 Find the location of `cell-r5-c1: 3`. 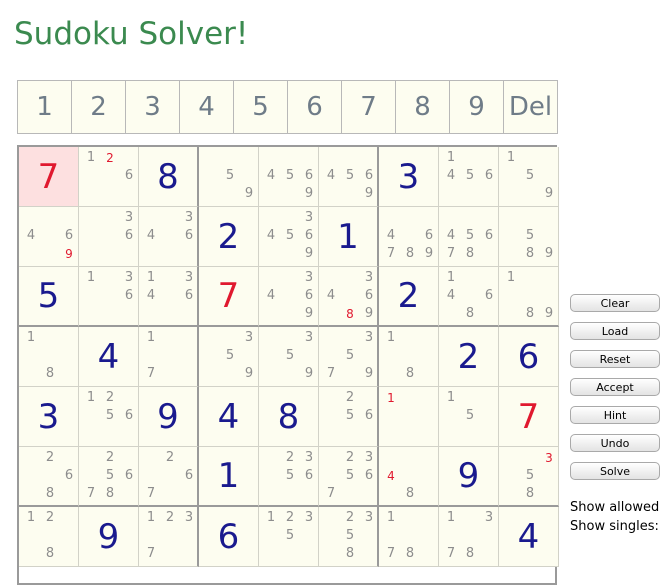

cell-r5-c1: 3 is located at coordinates (49, 417).